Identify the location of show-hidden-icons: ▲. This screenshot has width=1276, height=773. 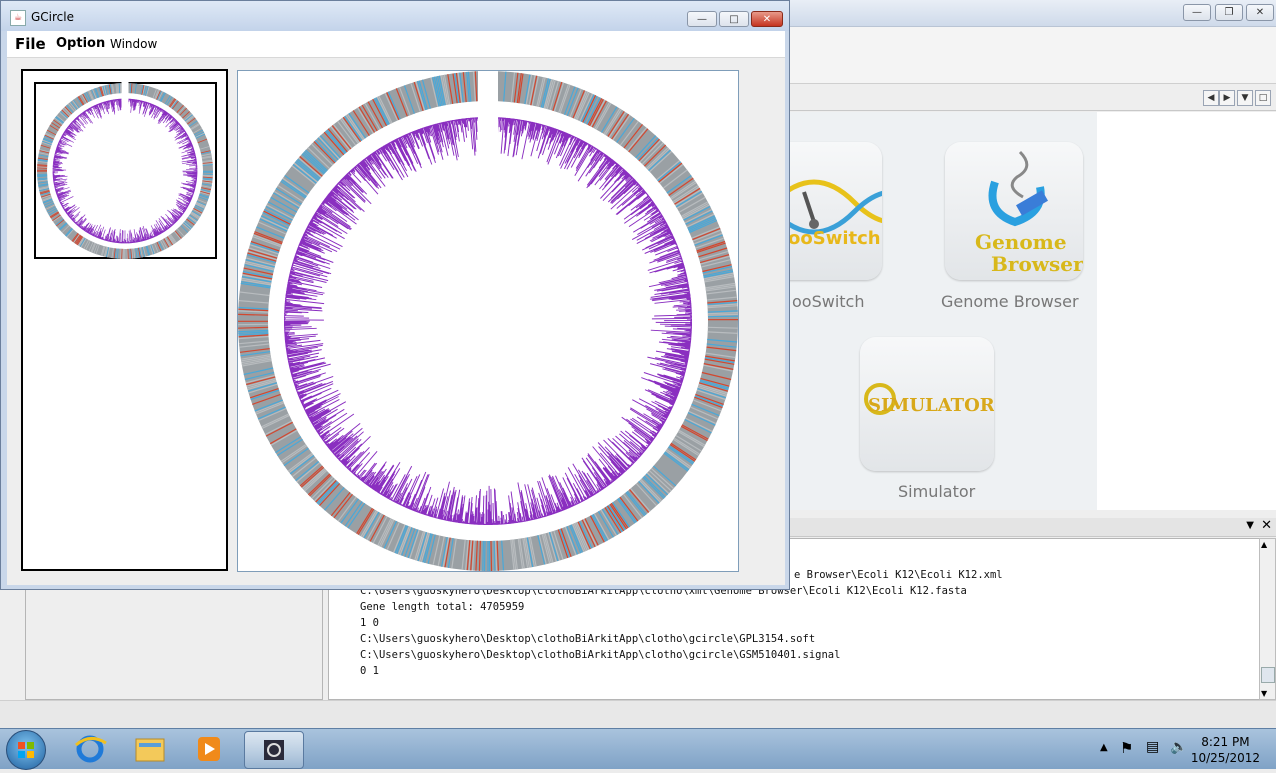
(1104, 747).